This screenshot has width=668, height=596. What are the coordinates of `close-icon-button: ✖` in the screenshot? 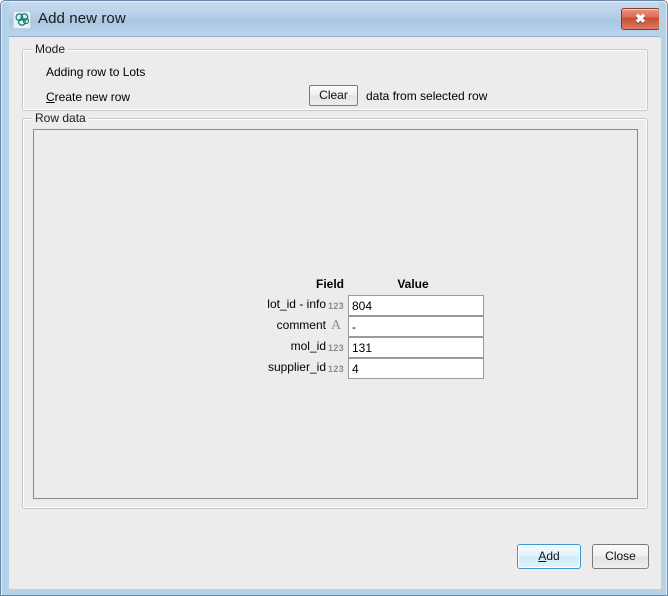 It's located at (640, 19).